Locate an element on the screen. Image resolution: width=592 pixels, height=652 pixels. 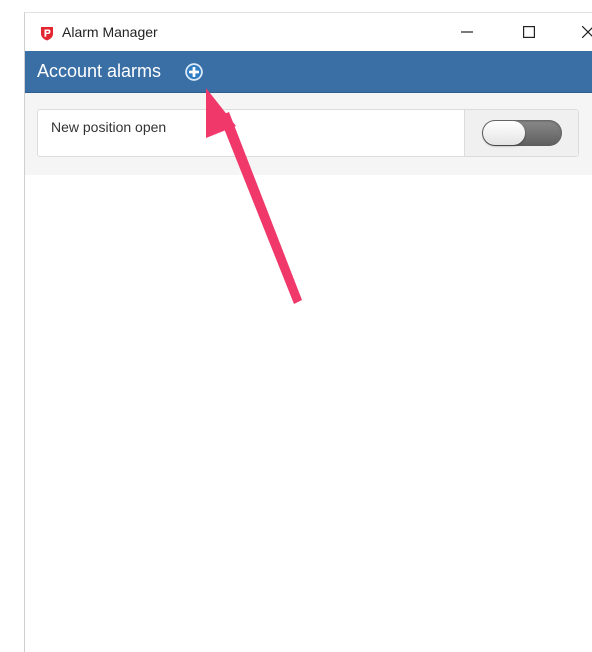
alarm-toggle is located at coordinates (522, 133).